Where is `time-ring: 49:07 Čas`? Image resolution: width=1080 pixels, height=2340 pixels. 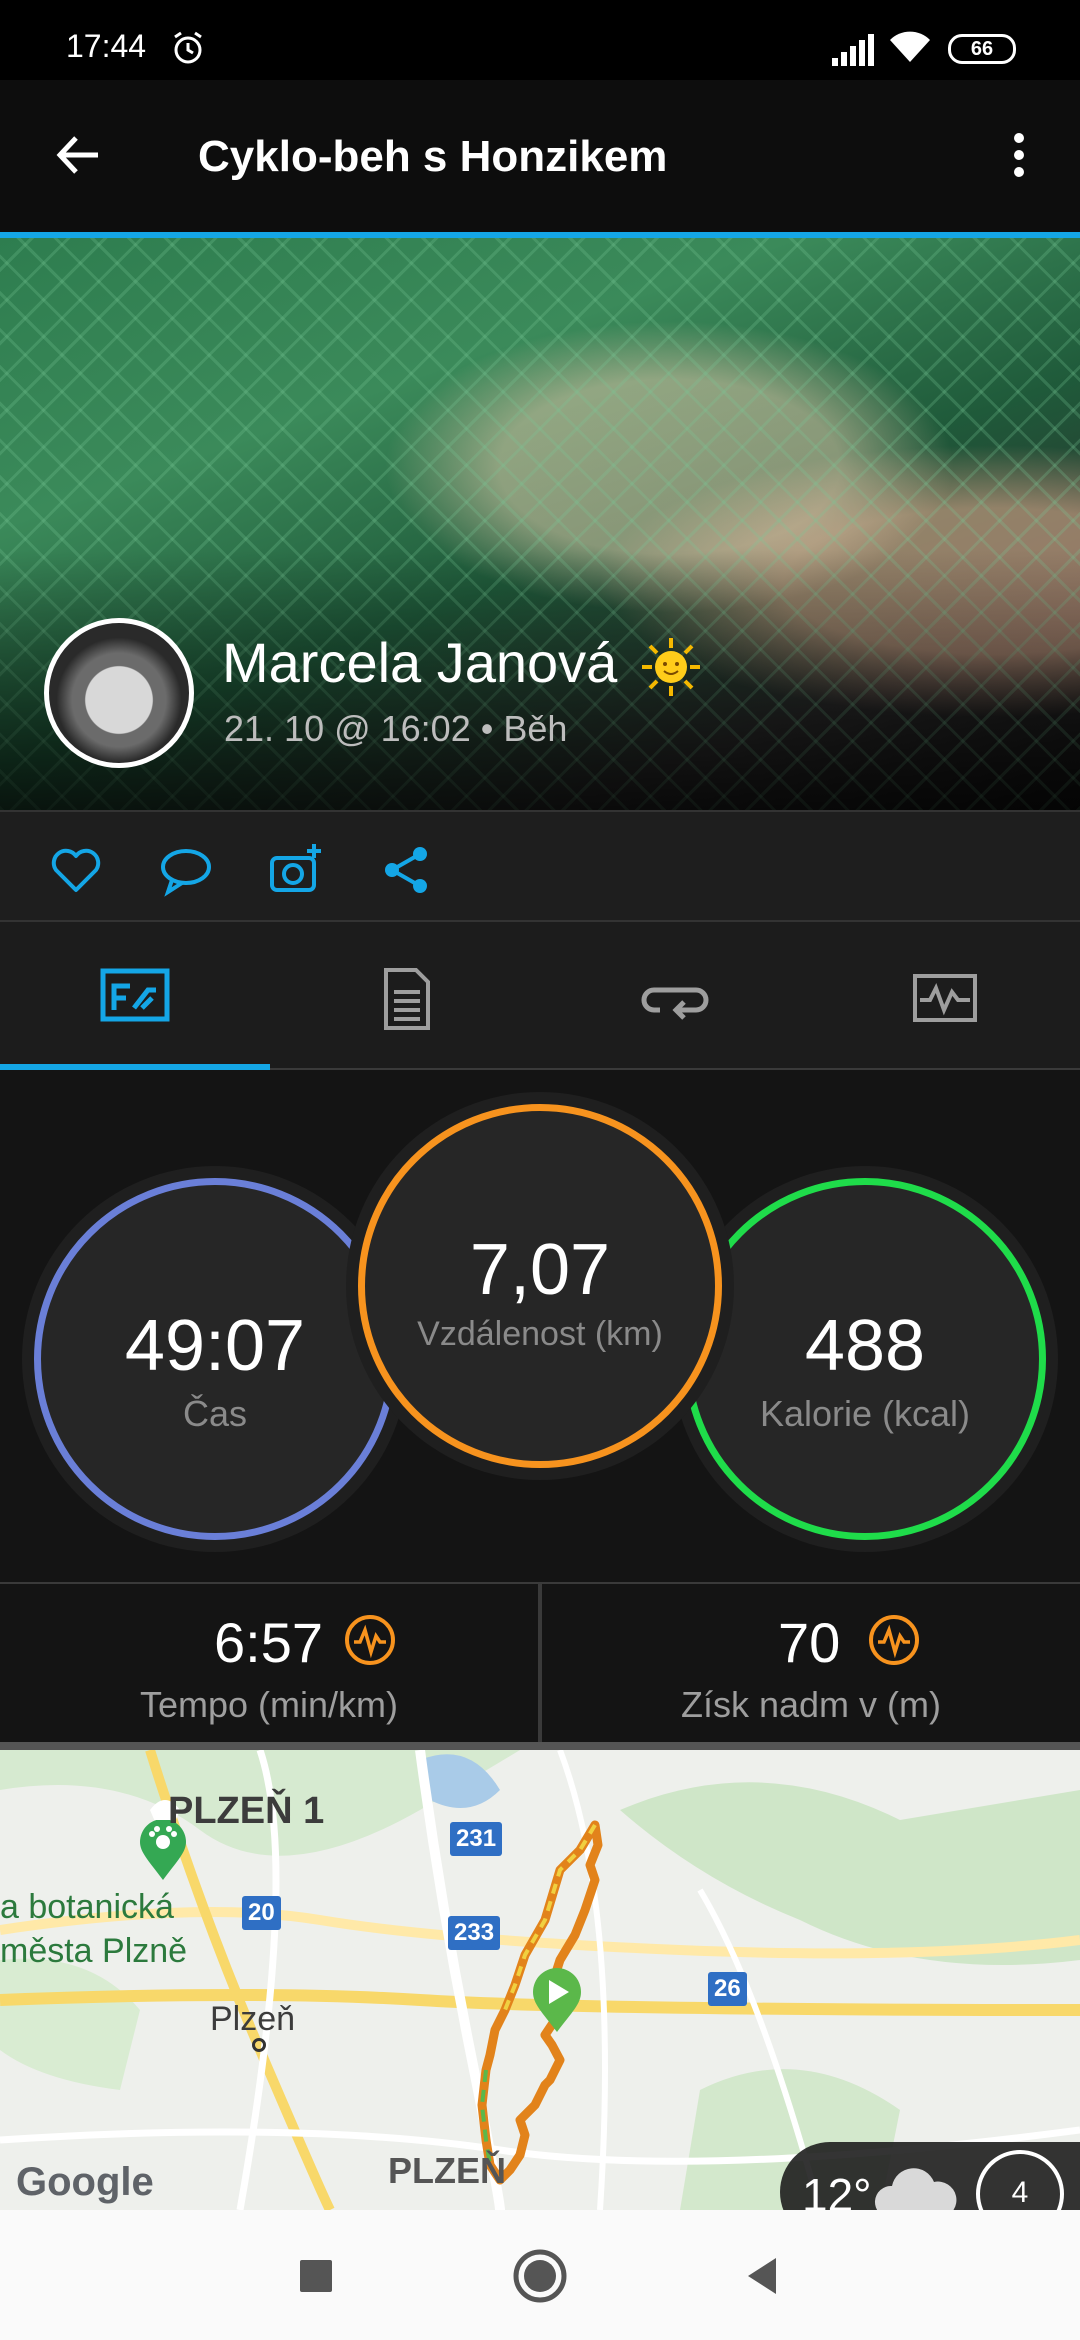
time-ring: 49:07 Čas is located at coordinates (215, 1359).